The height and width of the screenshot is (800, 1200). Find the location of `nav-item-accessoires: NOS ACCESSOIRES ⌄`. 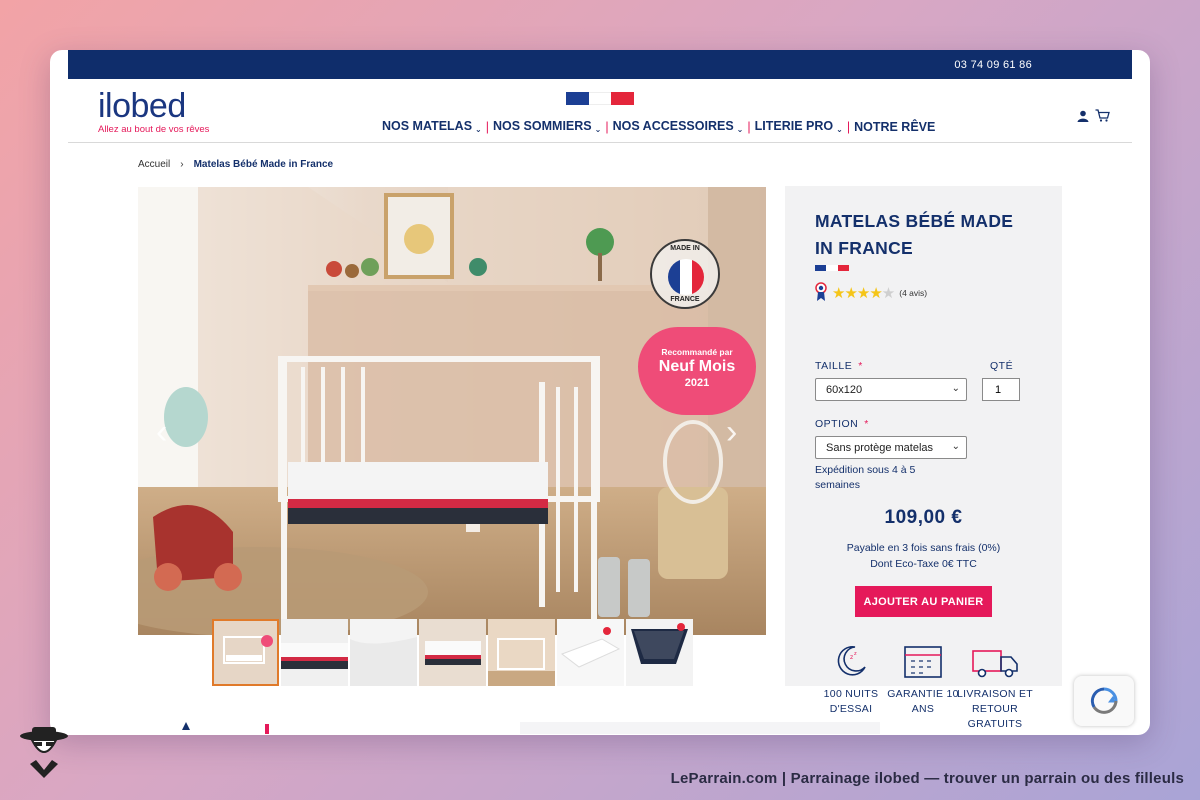

nav-item-accessoires: NOS ACCESSOIRES ⌄ is located at coordinates (678, 126).